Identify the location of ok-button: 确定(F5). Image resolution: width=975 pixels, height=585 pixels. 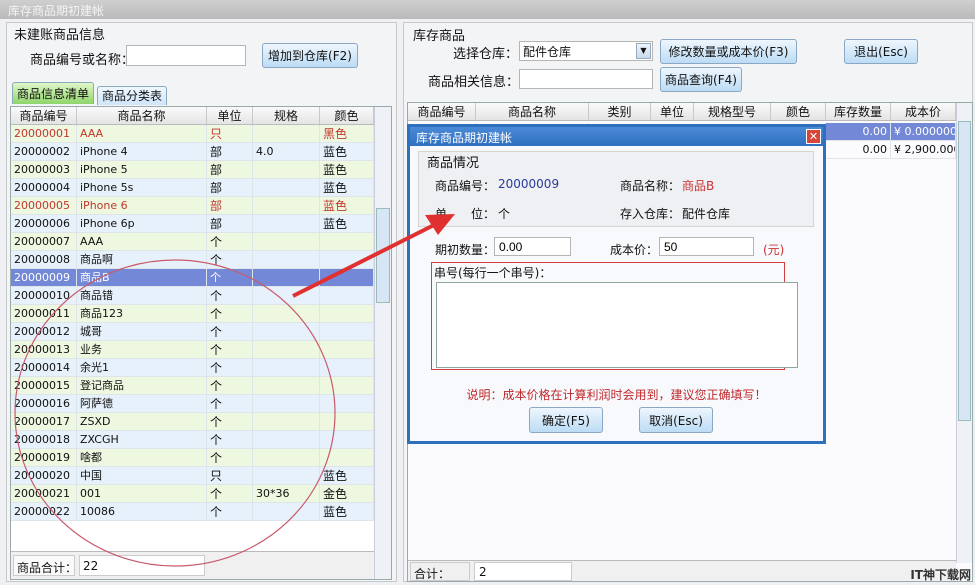
(566, 420).